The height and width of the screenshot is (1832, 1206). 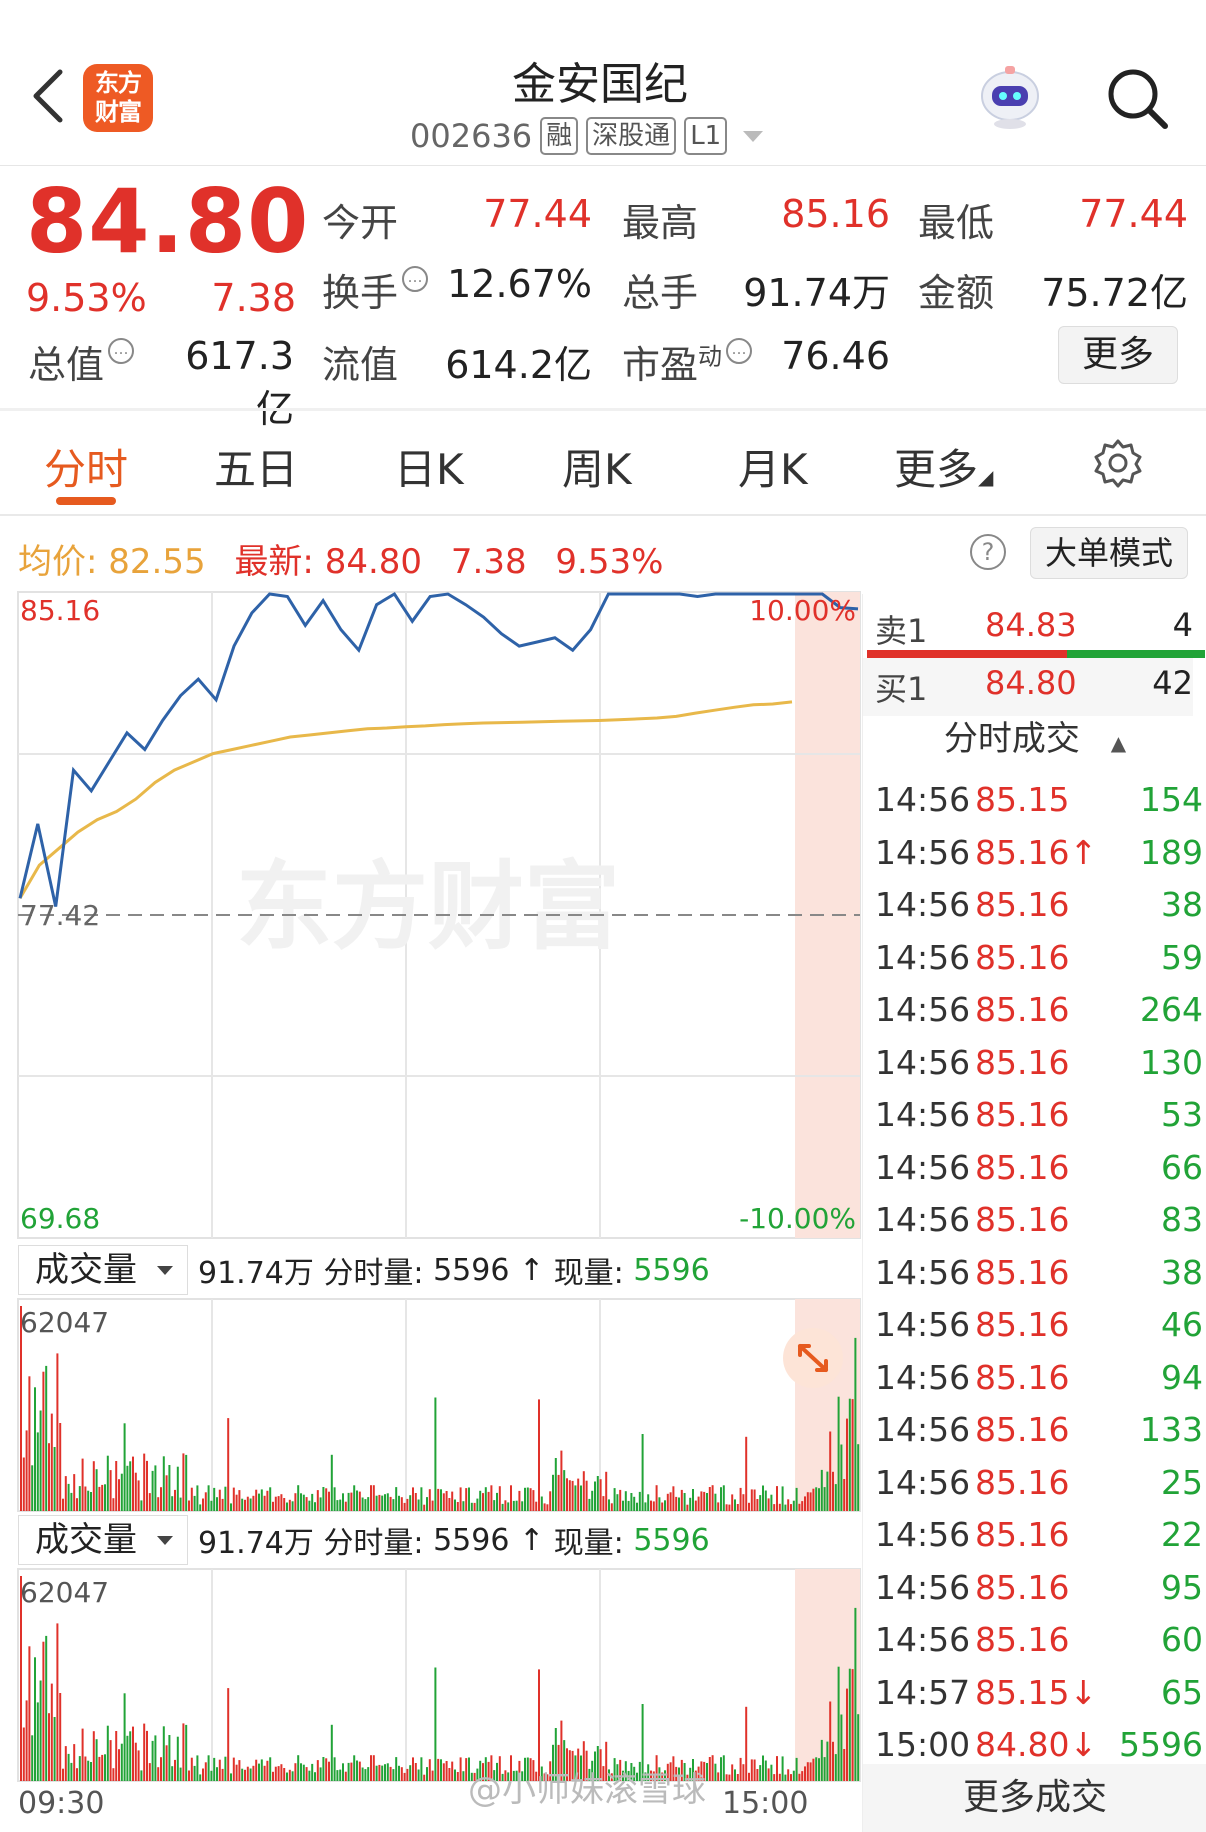 I want to click on trade-row: 14:56 85.16 95, so click(x=1039, y=1594).